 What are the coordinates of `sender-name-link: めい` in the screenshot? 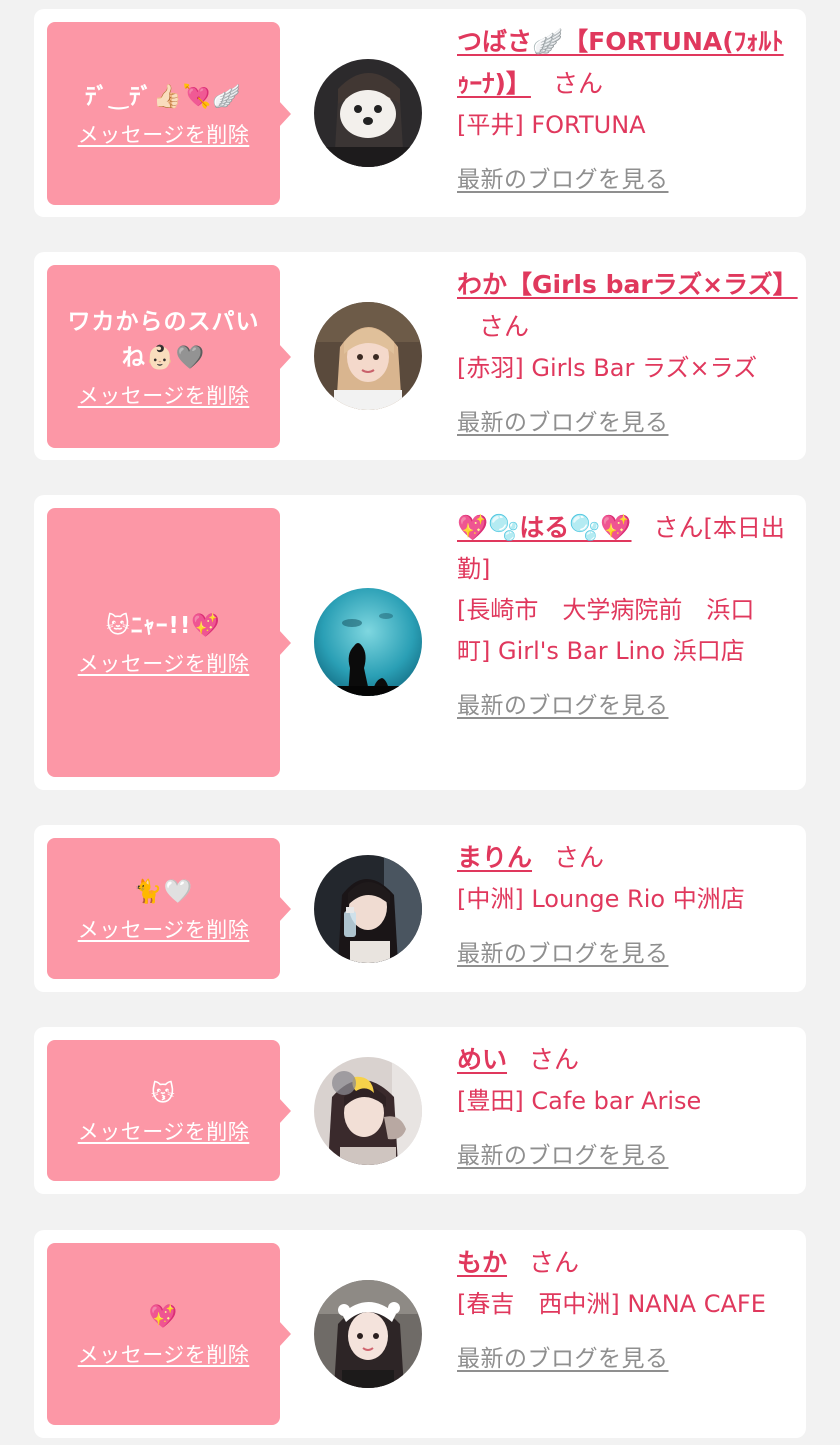 It's located at (482, 1059).